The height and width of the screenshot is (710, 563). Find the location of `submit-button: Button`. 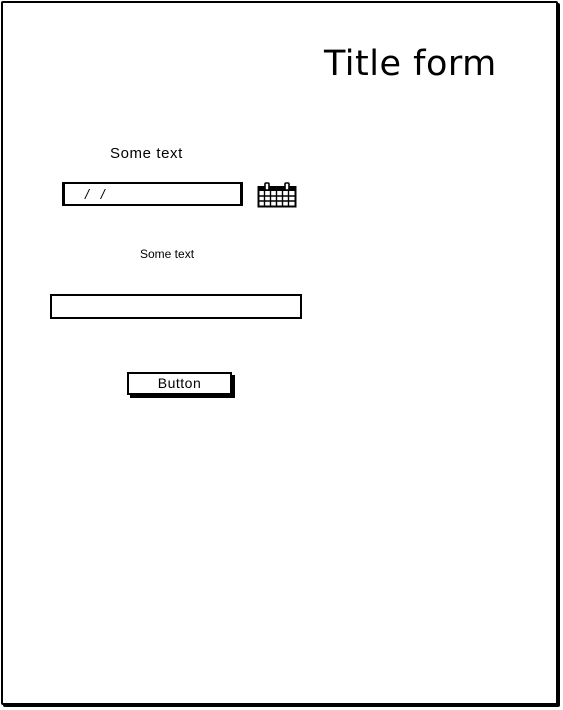

submit-button: Button is located at coordinates (179, 383).